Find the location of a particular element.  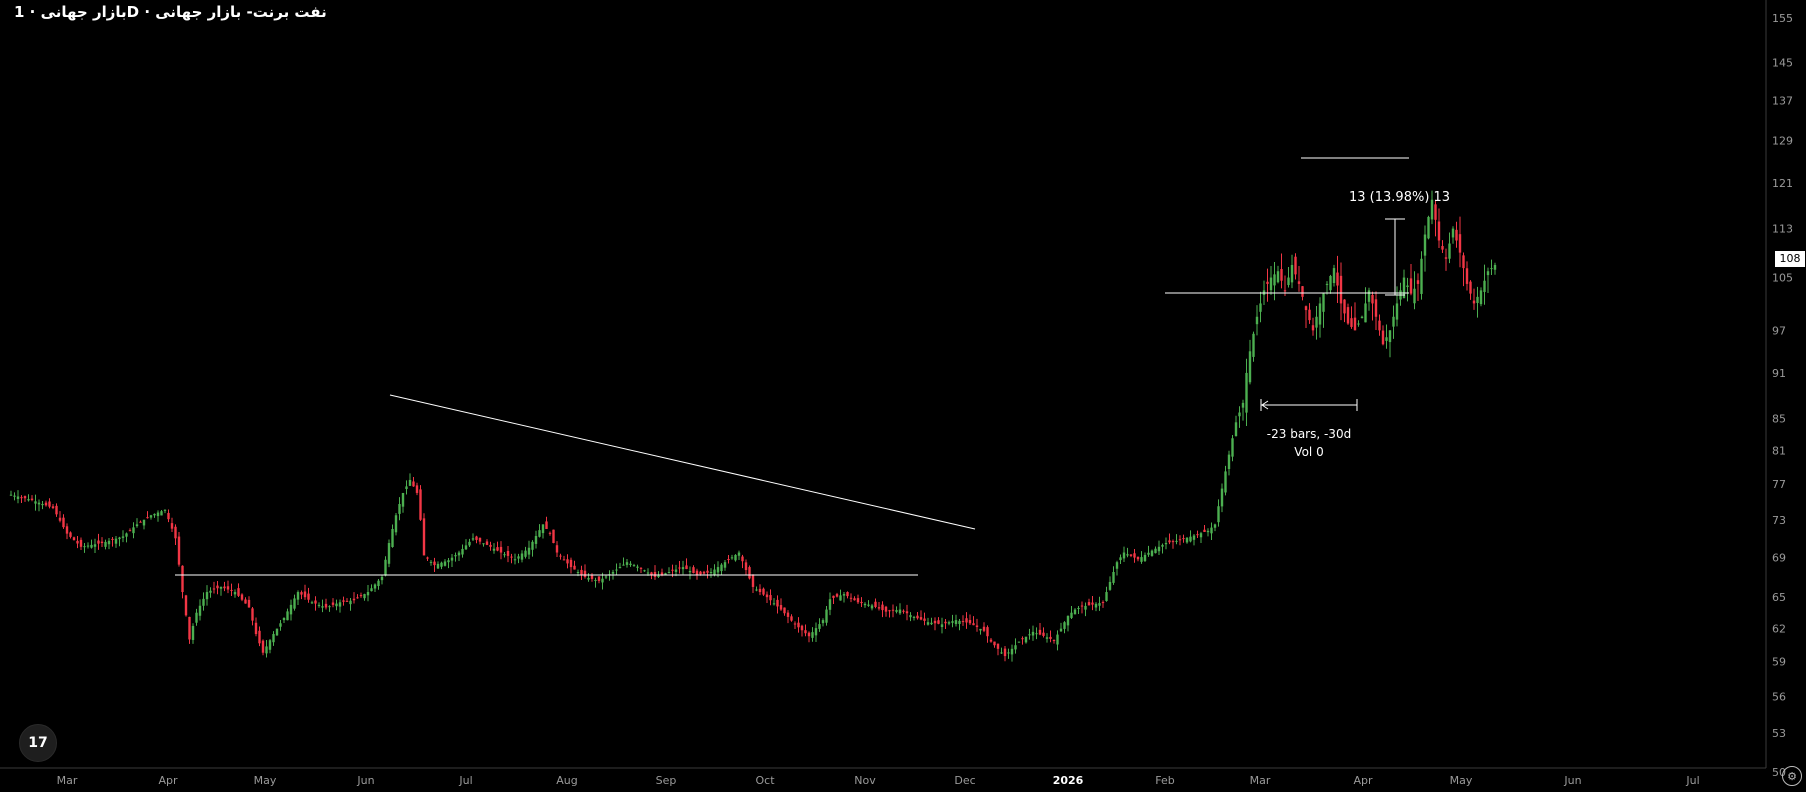

gear-icon: ⚙ is located at coordinates (1792, 776).